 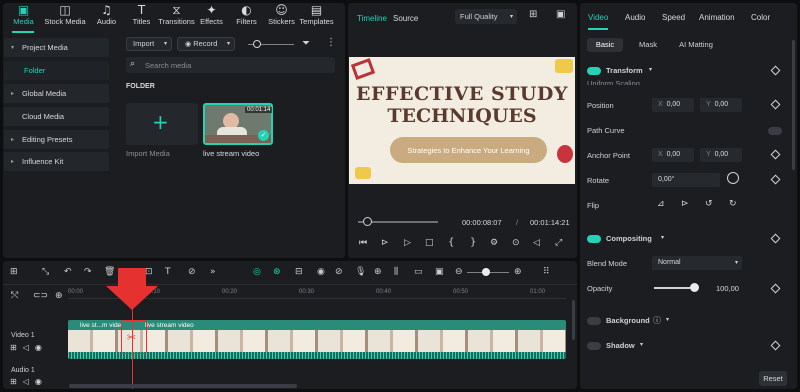 I want to click on prev-frame-icon: ⏮, so click(x=363, y=243).